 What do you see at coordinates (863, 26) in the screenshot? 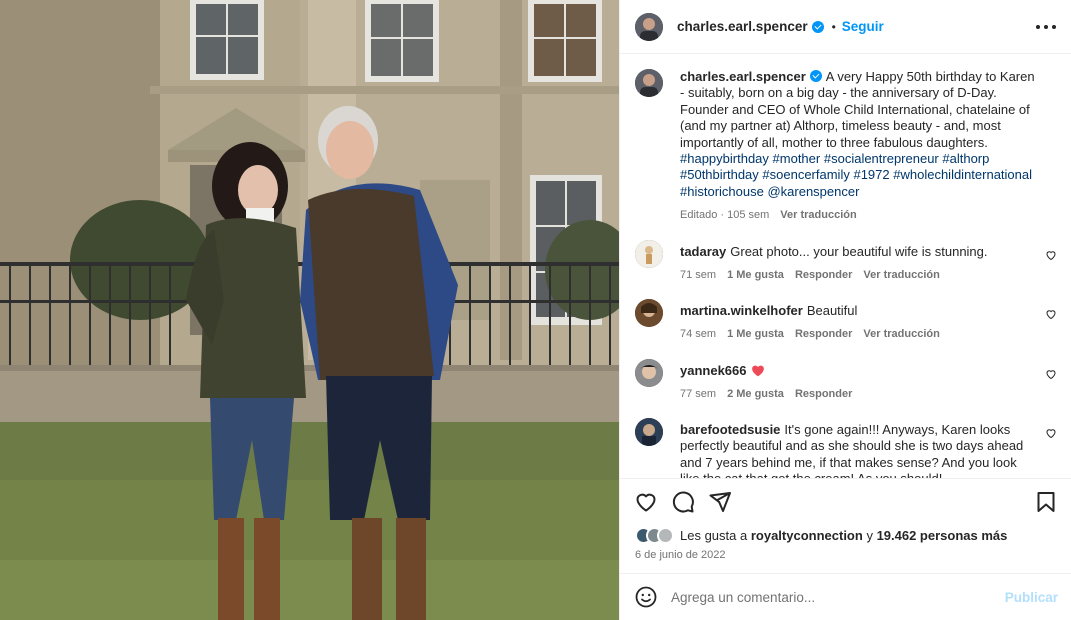
I see `follow-button: Seguir` at bounding box center [863, 26].